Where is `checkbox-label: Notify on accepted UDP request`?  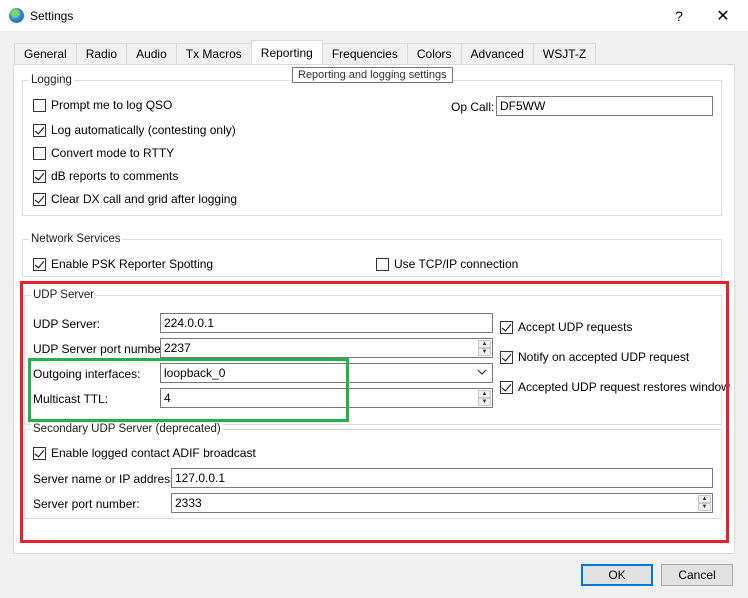
checkbox-label: Notify on accepted UDP request is located at coordinates (604, 357).